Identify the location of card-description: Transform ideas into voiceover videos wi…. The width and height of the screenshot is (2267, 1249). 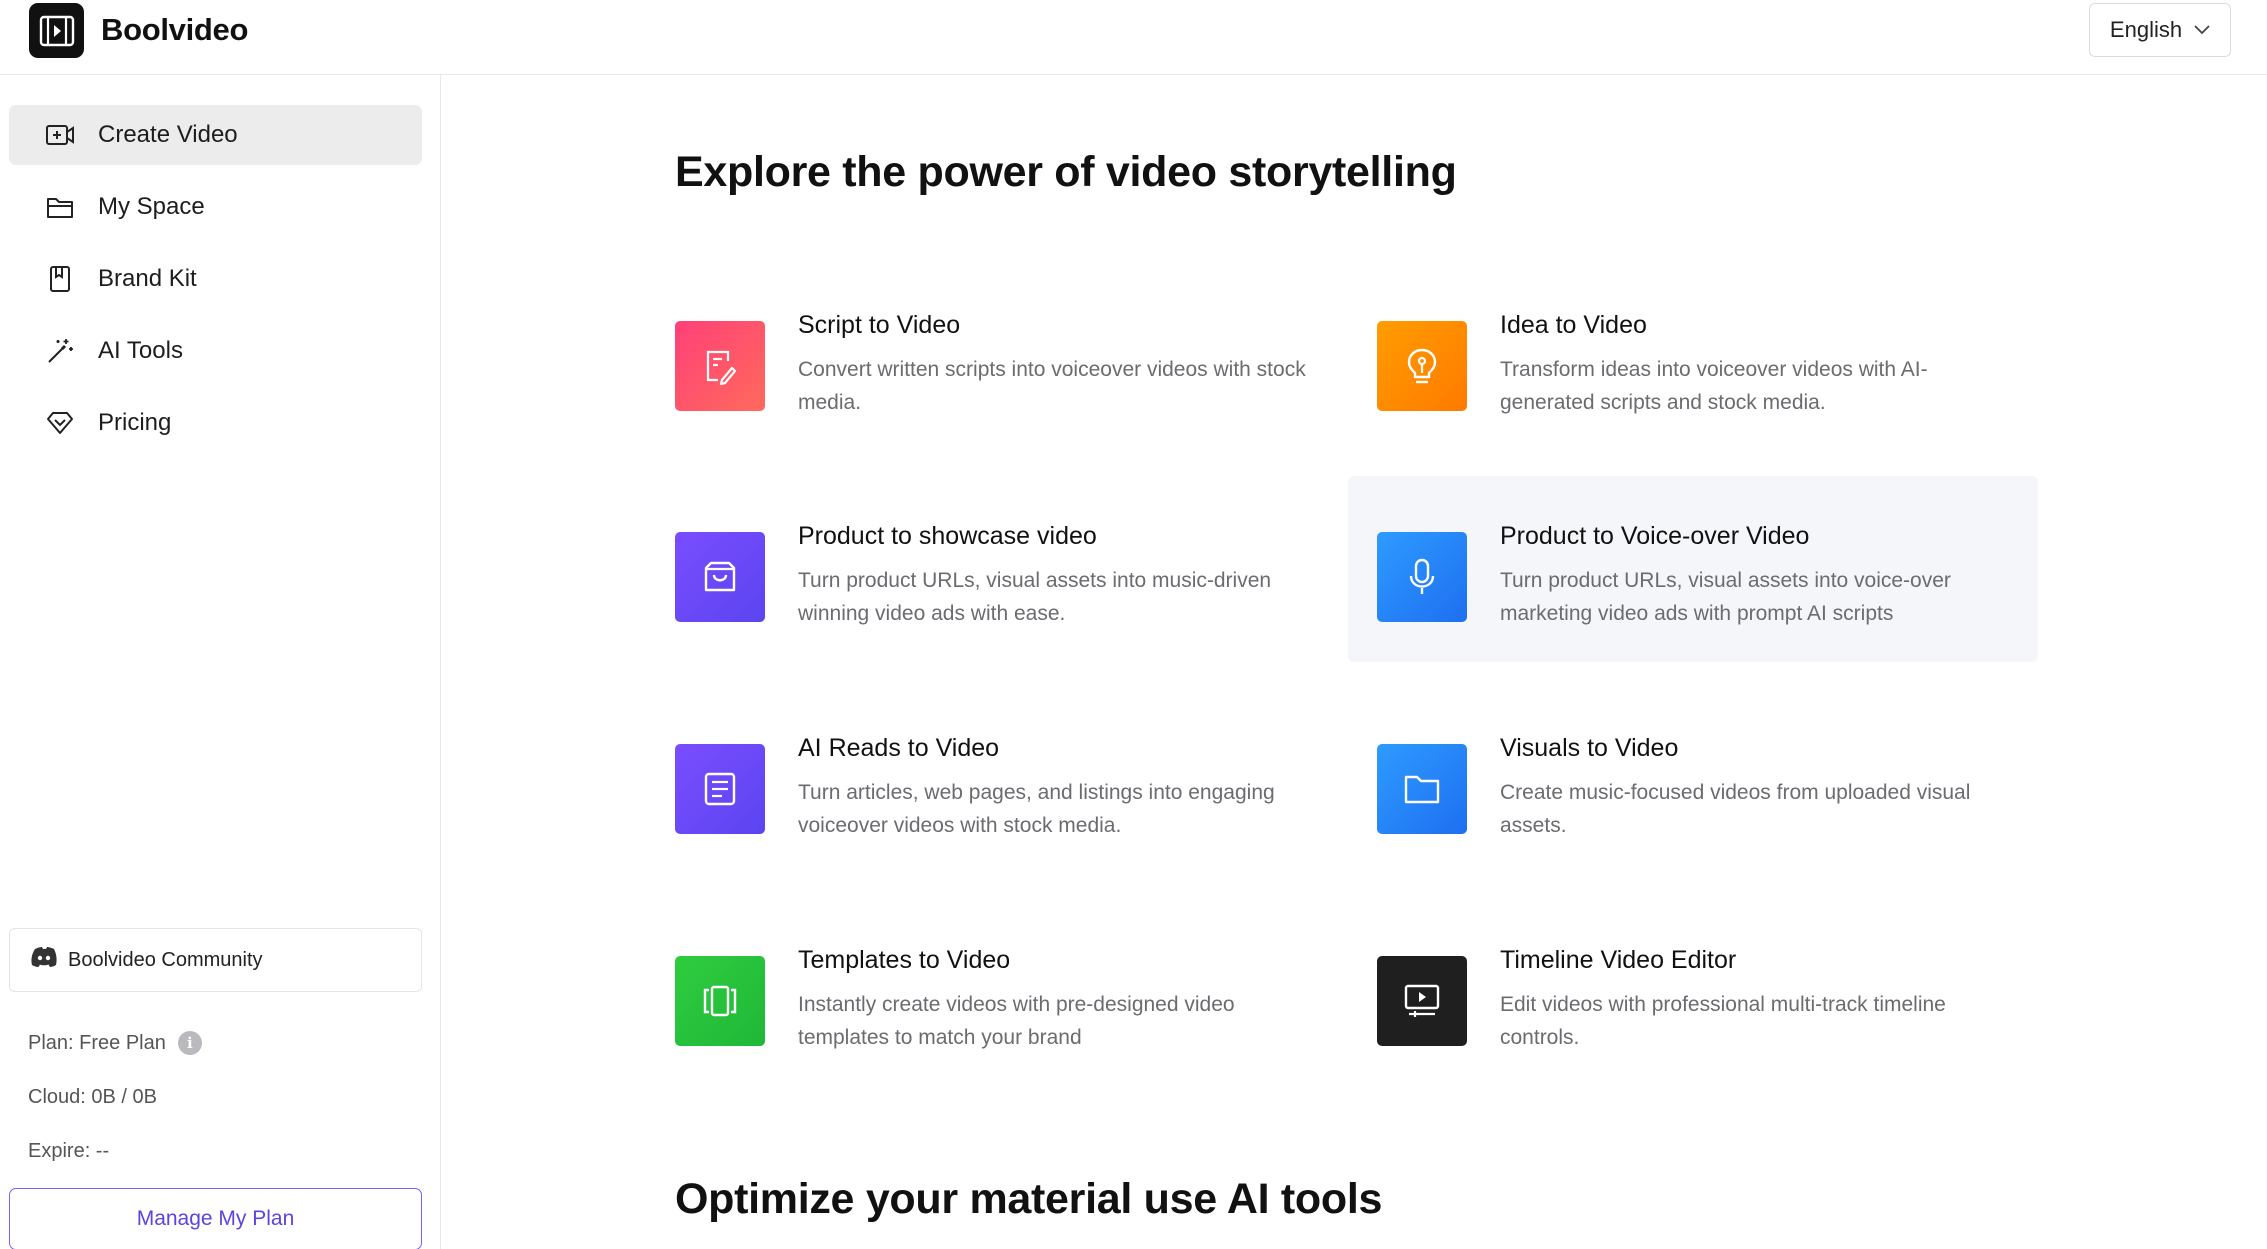
(1714, 386).